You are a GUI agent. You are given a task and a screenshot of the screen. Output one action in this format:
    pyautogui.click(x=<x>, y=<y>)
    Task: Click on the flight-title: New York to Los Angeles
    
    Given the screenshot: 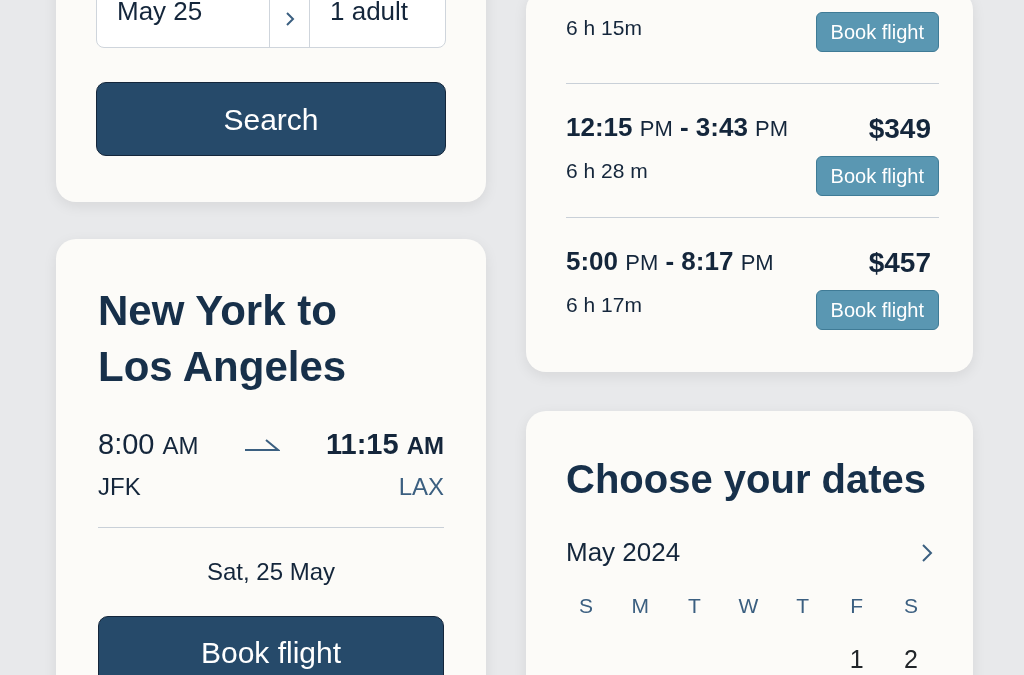 What is the action you would take?
    pyautogui.click(x=223, y=339)
    